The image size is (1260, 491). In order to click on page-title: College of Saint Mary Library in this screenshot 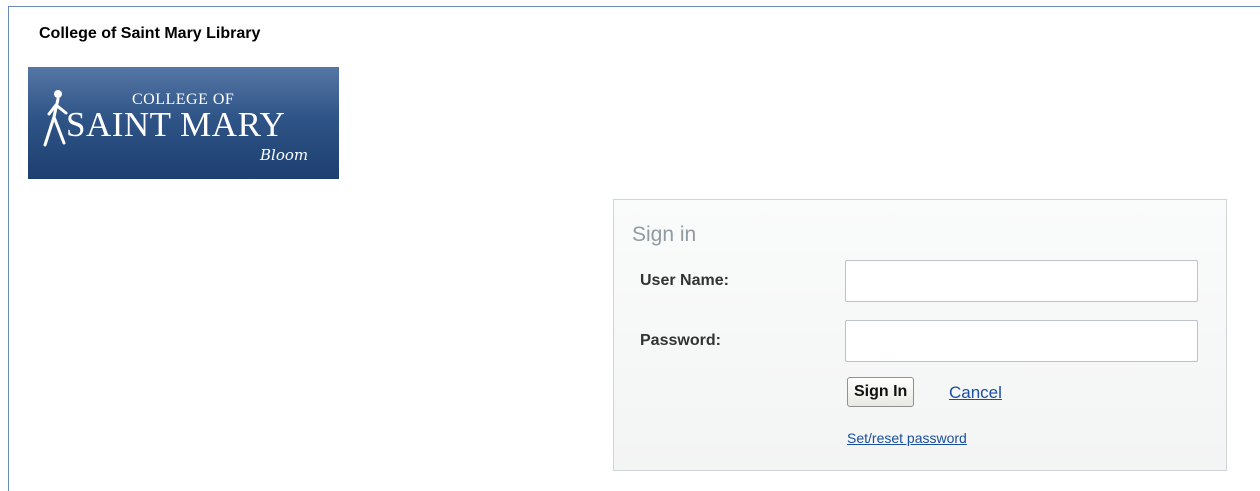, I will do `click(150, 33)`.